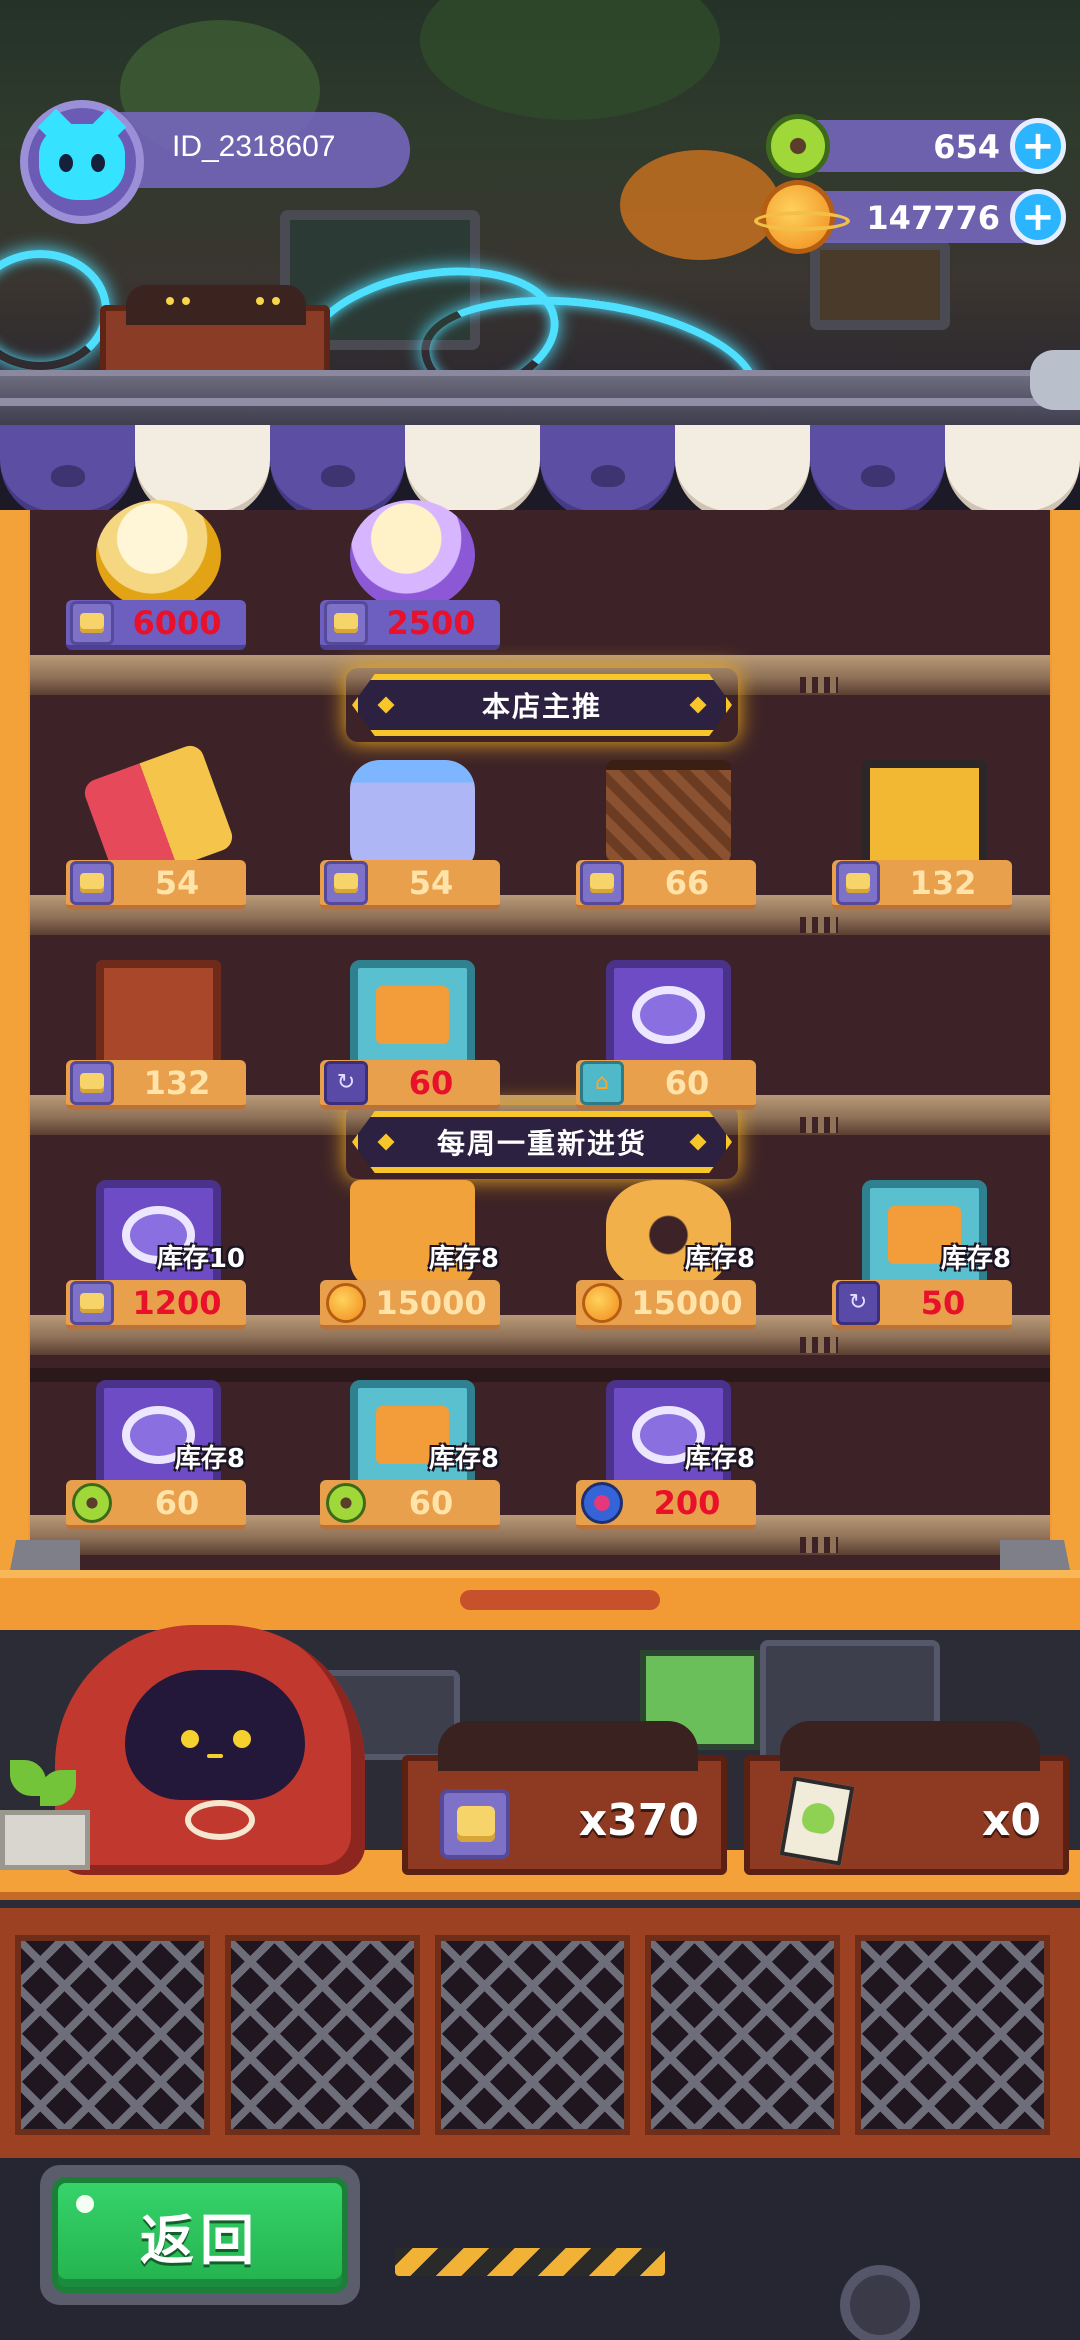 This screenshot has width=1080, height=2340. I want to click on item-price: 2500, so click(431, 622).